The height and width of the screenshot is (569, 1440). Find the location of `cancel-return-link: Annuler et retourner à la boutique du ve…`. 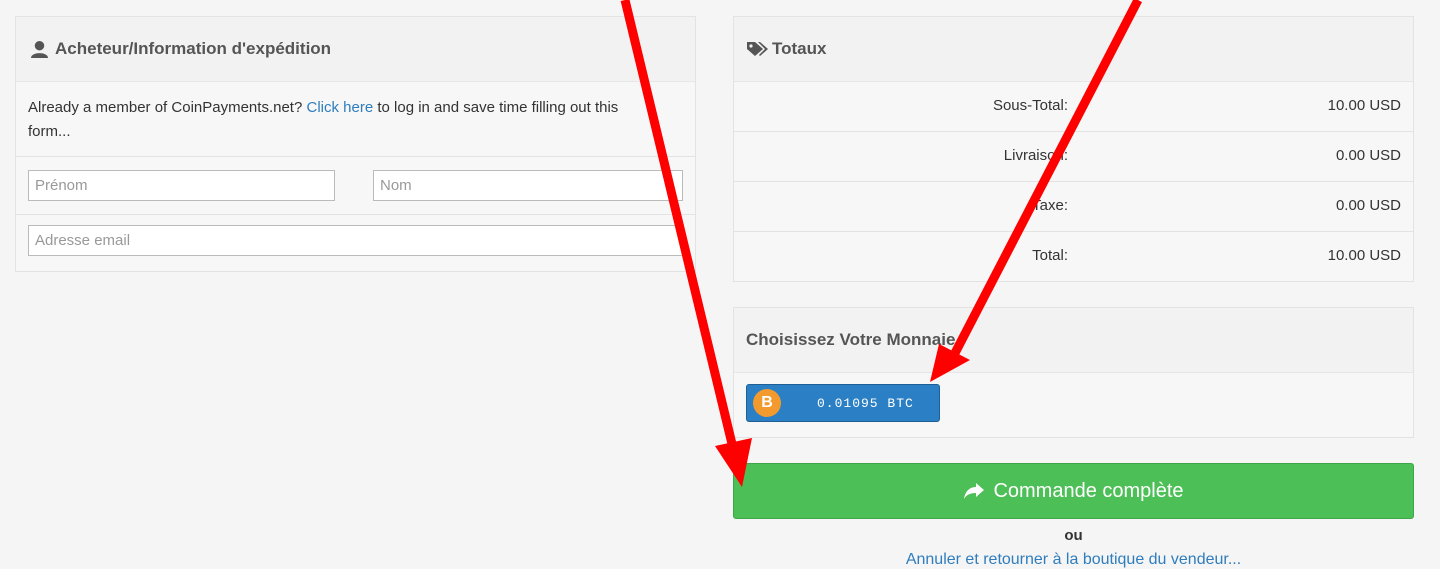

cancel-return-link: Annuler et retourner à la boutique du ve… is located at coordinates (1073, 560).